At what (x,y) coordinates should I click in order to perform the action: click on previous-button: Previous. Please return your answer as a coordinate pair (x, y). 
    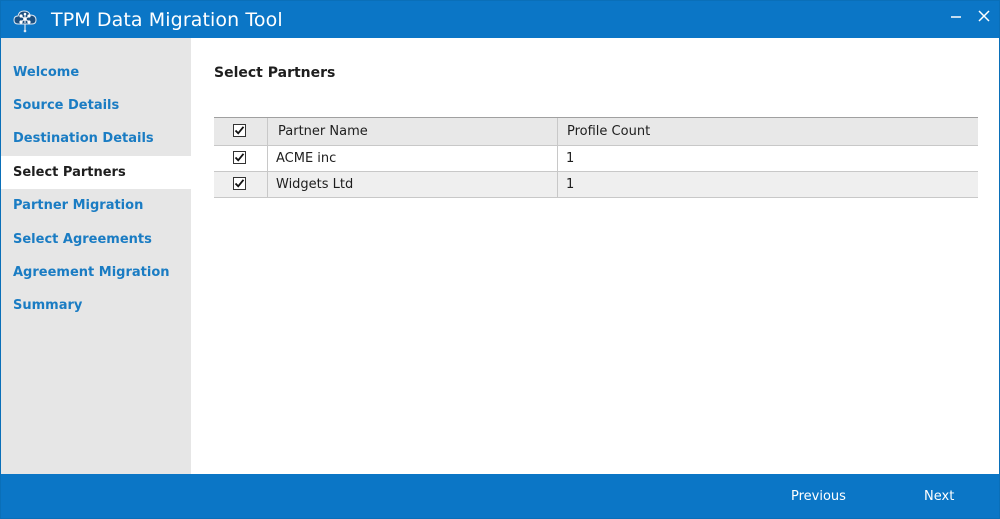
    Looking at the image, I should click on (818, 496).